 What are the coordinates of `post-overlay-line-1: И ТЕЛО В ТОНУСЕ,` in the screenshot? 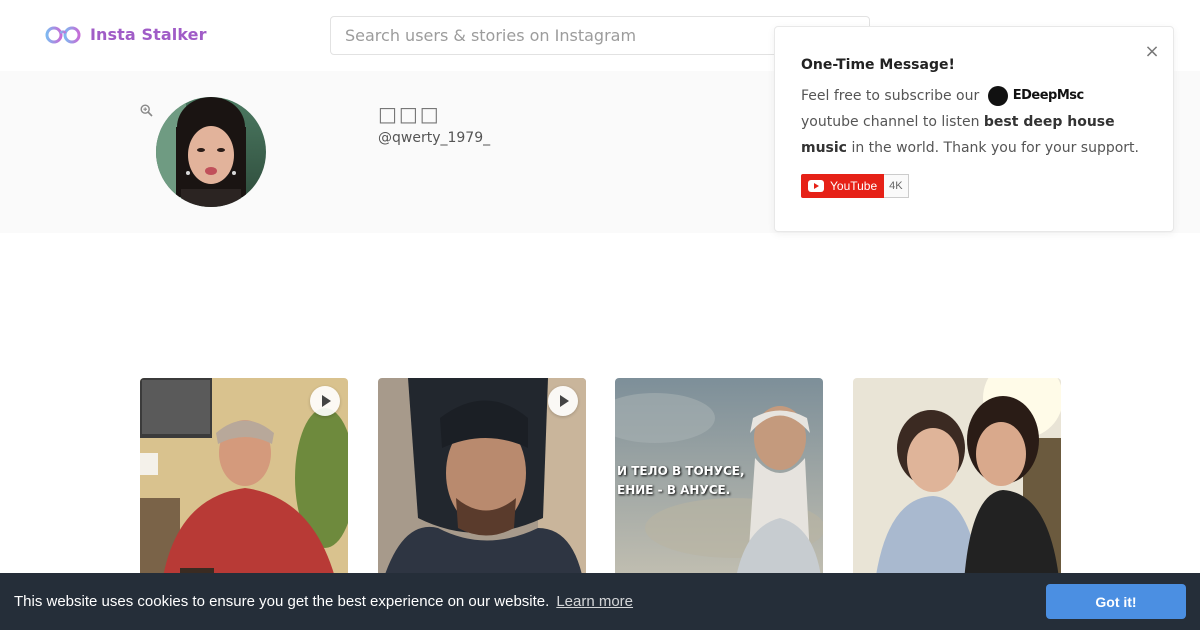 It's located at (681, 471).